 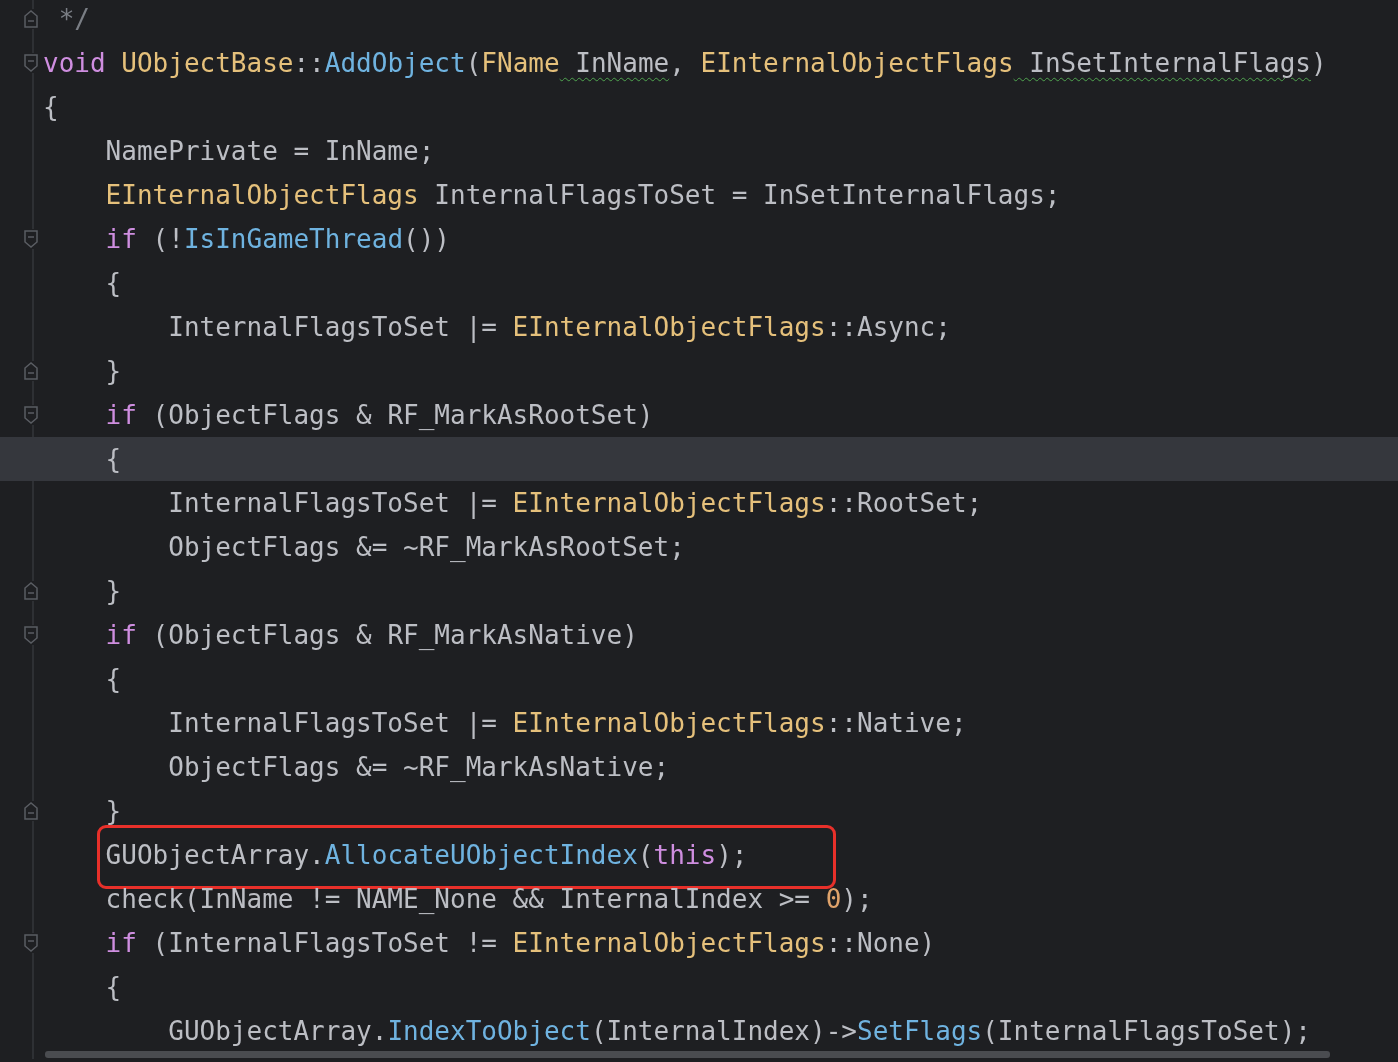 I want to click on code-line: check(InName != NAME_None && InternalIndex >= 0);, so click(x=488, y=899).